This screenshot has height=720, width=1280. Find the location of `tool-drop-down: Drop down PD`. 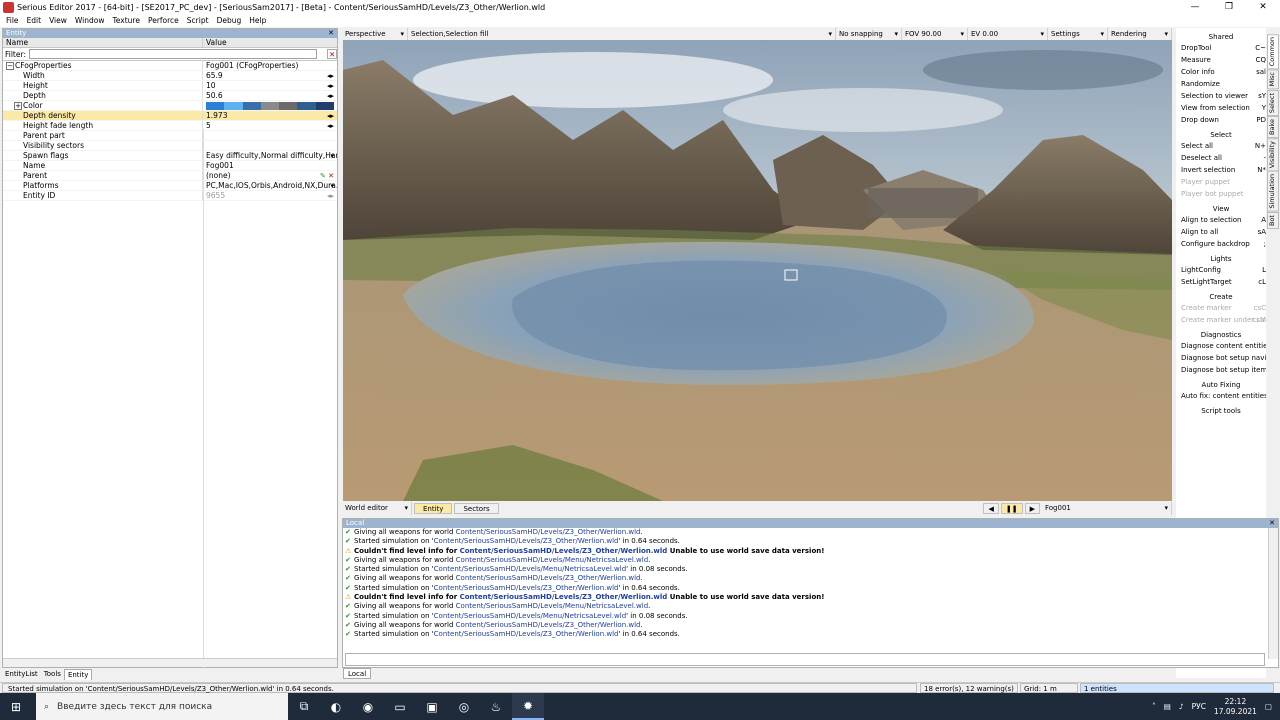

tool-drop-down: Drop down PD is located at coordinates (1221, 120).